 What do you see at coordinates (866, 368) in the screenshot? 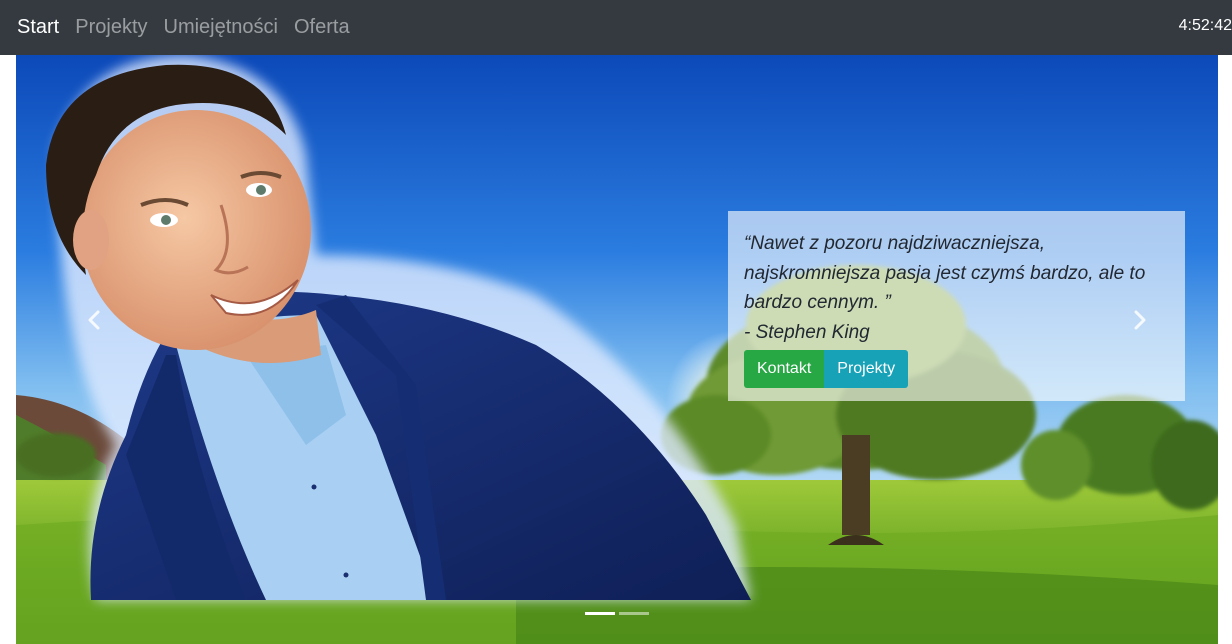
I see `projects-button: Projekty` at bounding box center [866, 368].